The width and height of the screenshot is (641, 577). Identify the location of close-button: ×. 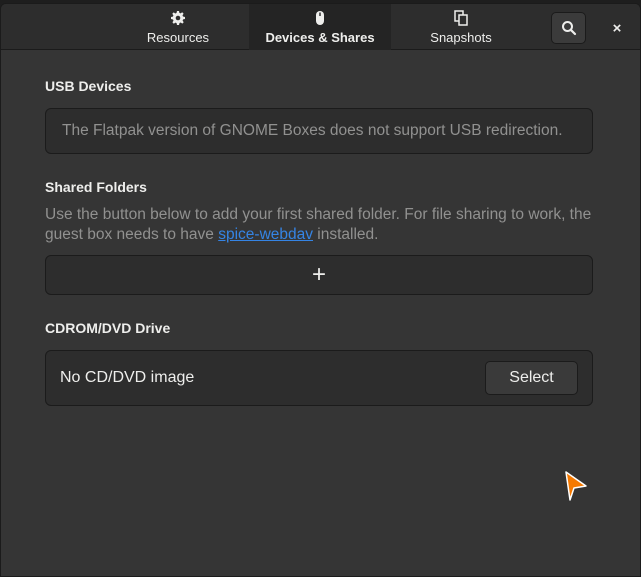
(617, 28).